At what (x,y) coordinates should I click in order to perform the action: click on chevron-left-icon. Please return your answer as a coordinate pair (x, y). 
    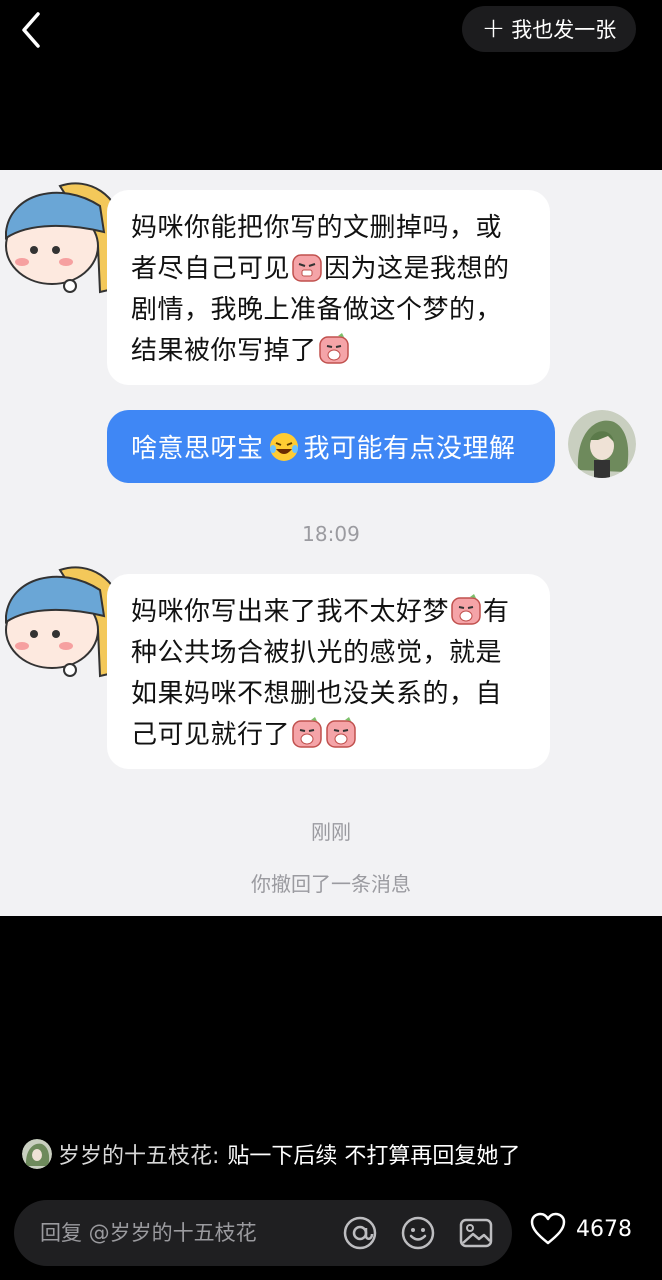
    Looking at the image, I should click on (31, 30).